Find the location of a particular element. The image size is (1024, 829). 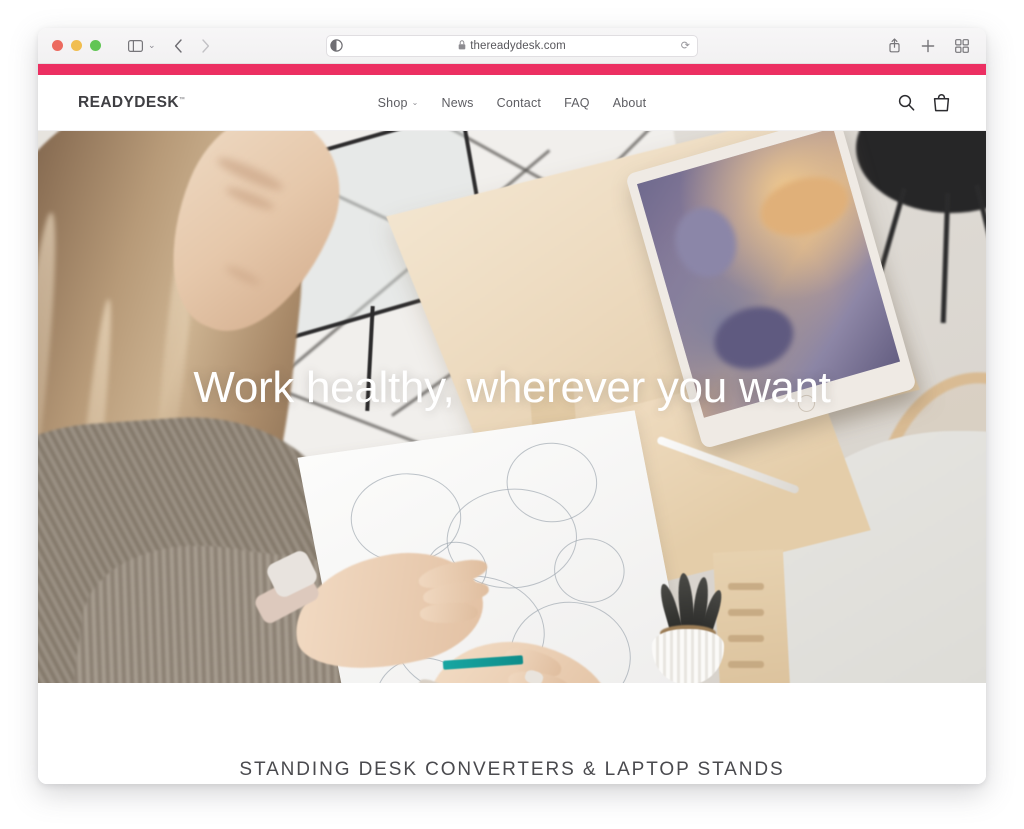

nav-item-news: News is located at coordinates (458, 103).